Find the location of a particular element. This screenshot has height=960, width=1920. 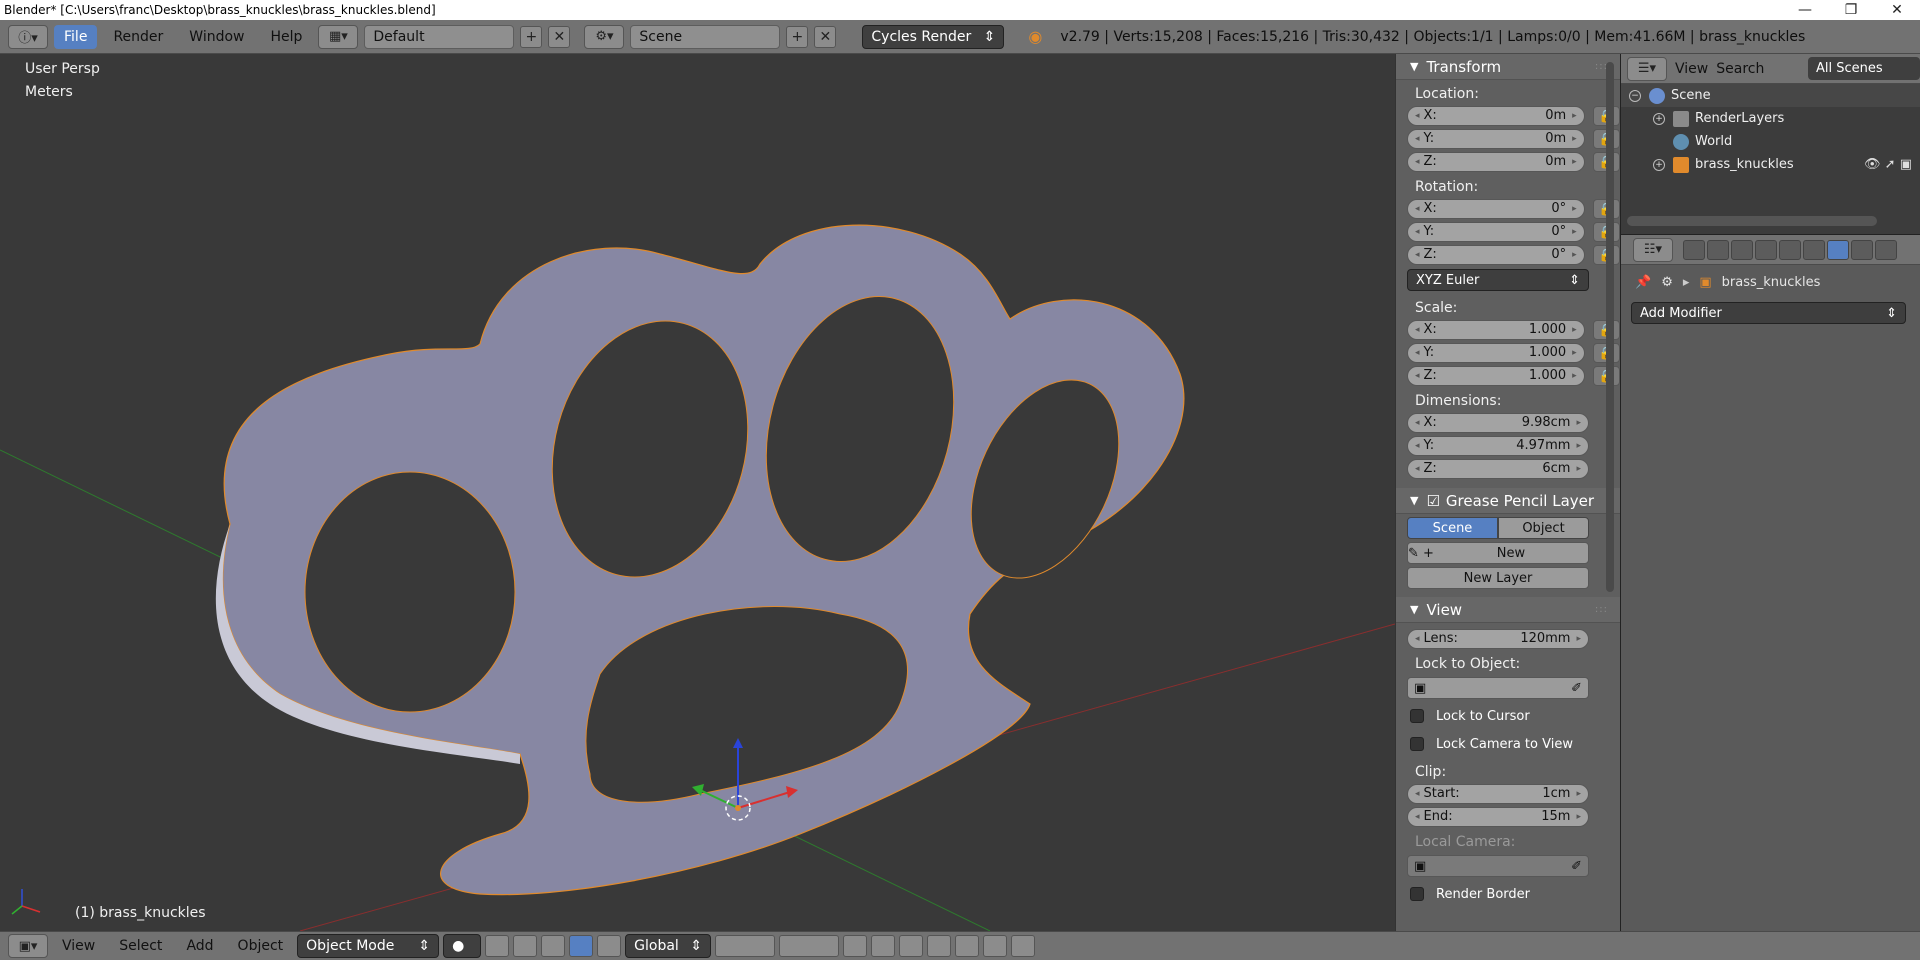

lock-camera-checkbox: Lock Camera to View is located at coordinates (1508, 744).